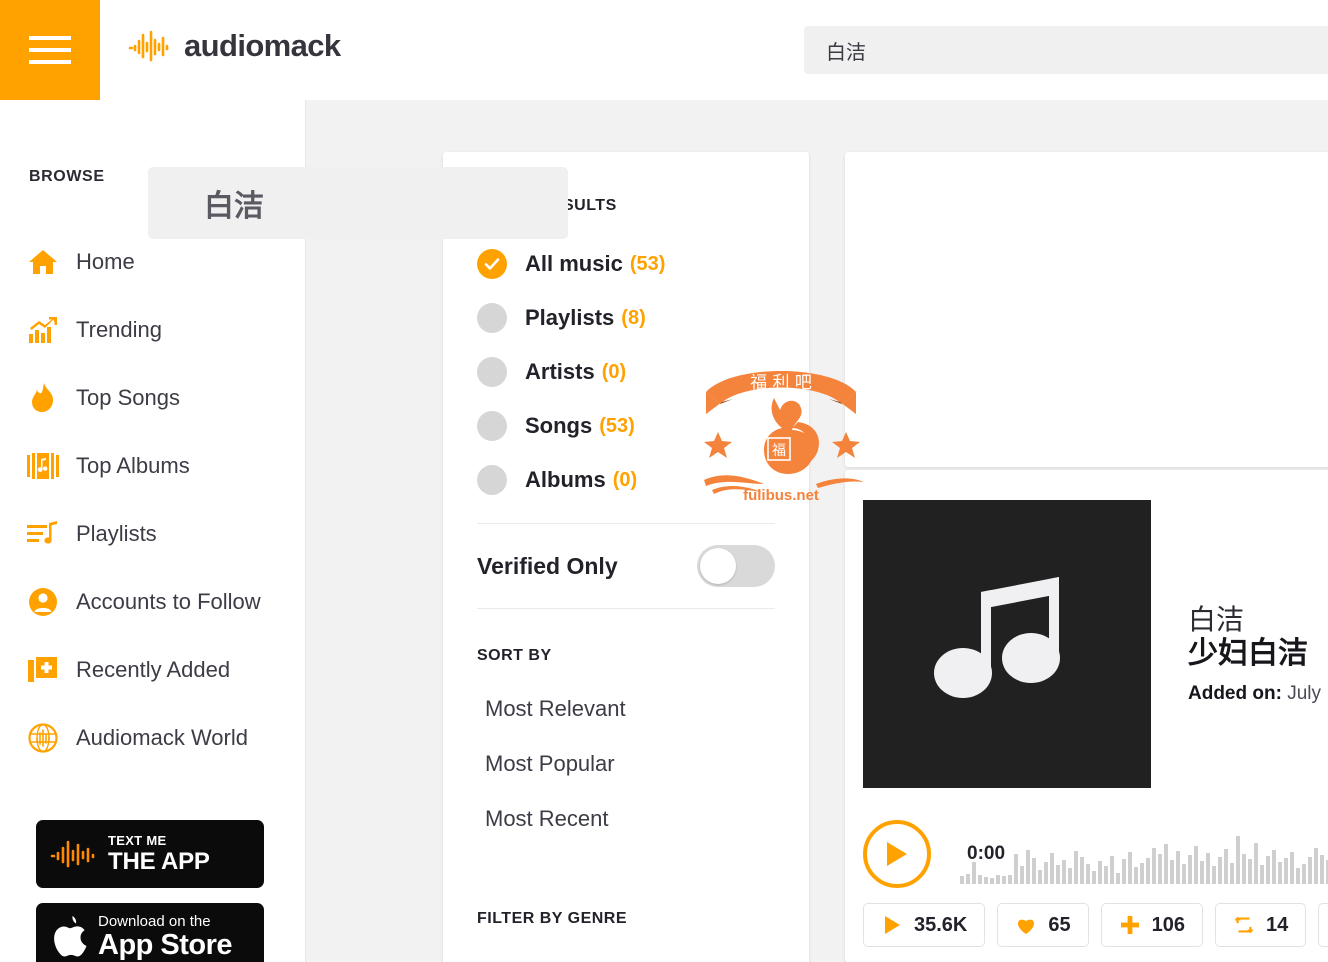 This screenshot has width=1328, height=962. I want to click on sidebar-item-label: Top Albums, so click(133, 465).